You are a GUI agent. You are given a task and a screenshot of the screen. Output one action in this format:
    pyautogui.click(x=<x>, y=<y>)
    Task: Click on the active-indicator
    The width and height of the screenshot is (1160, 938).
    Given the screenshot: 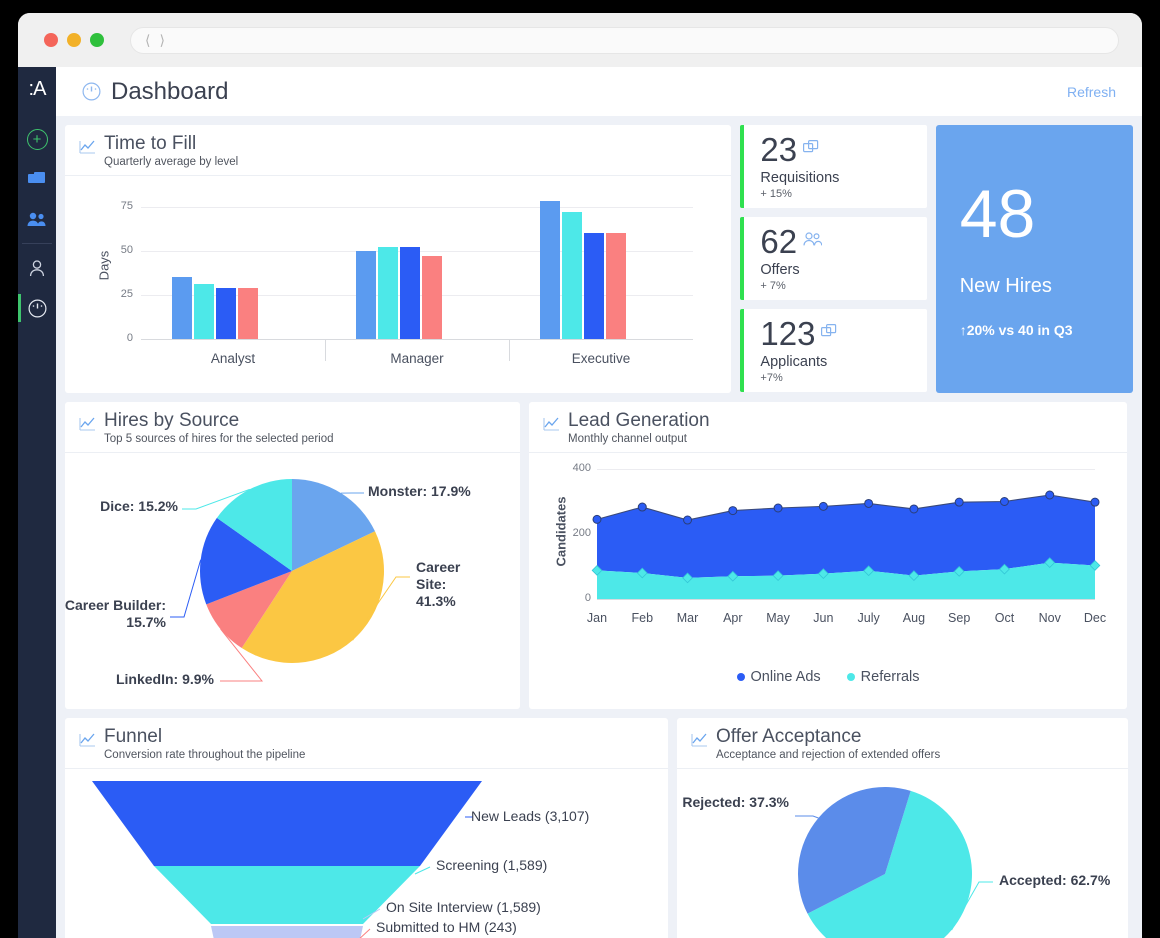 What is the action you would take?
    pyautogui.click(x=19, y=308)
    